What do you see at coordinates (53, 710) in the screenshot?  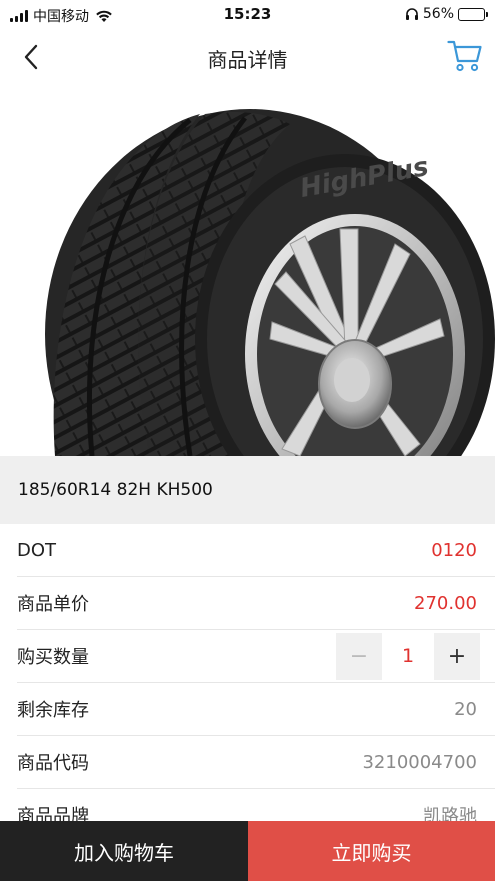 I see `stock-label: 剩余库存` at bounding box center [53, 710].